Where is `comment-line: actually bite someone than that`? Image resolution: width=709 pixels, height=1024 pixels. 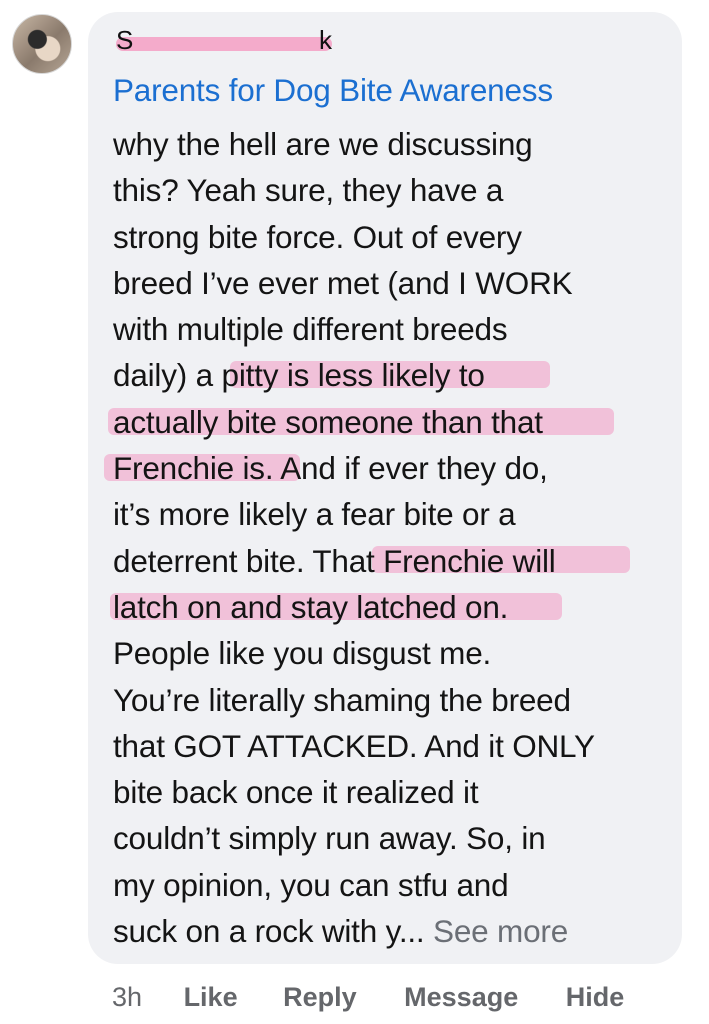 comment-line: actually bite someone than that is located at coordinates (328, 421).